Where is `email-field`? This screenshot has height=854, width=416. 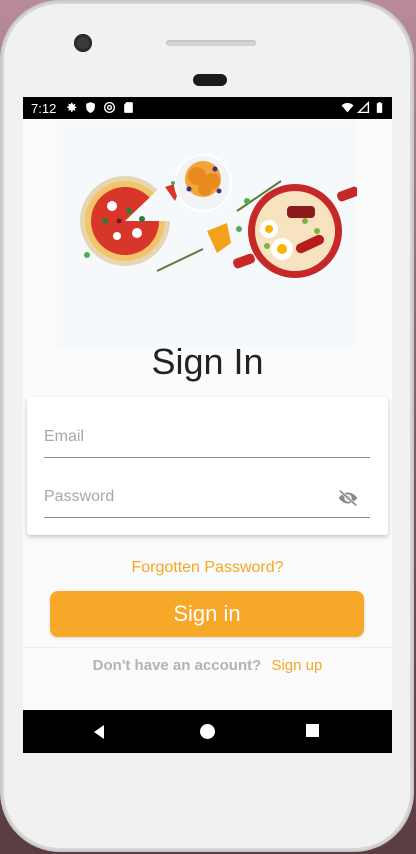
email-field is located at coordinates (207, 437).